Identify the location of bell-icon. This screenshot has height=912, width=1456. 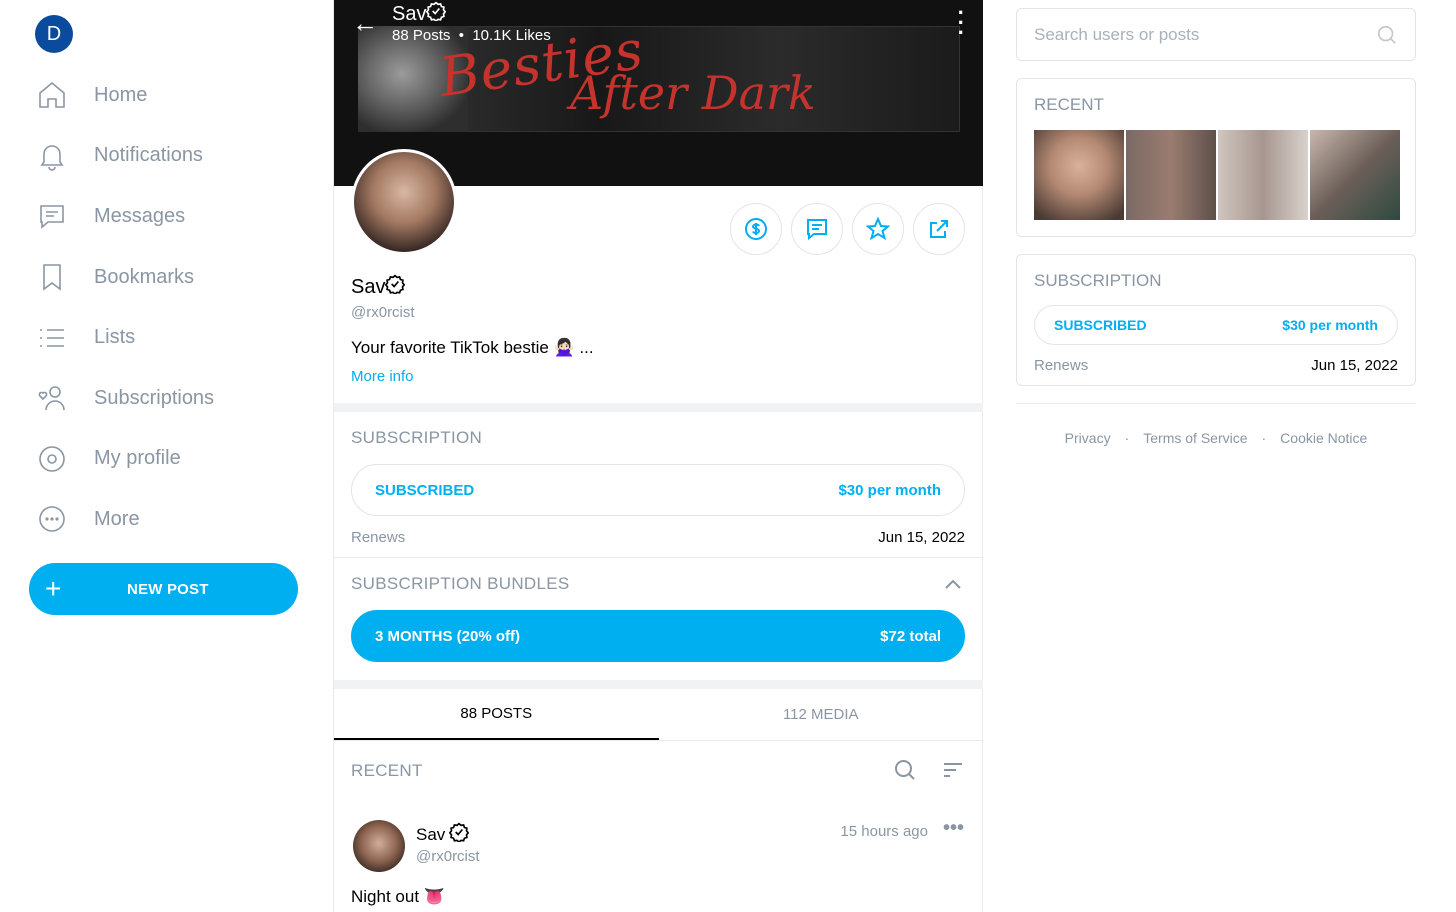
(52, 158).